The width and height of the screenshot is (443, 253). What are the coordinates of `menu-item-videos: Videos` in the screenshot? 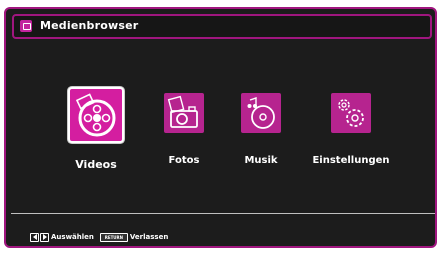 It's located at (96, 134).